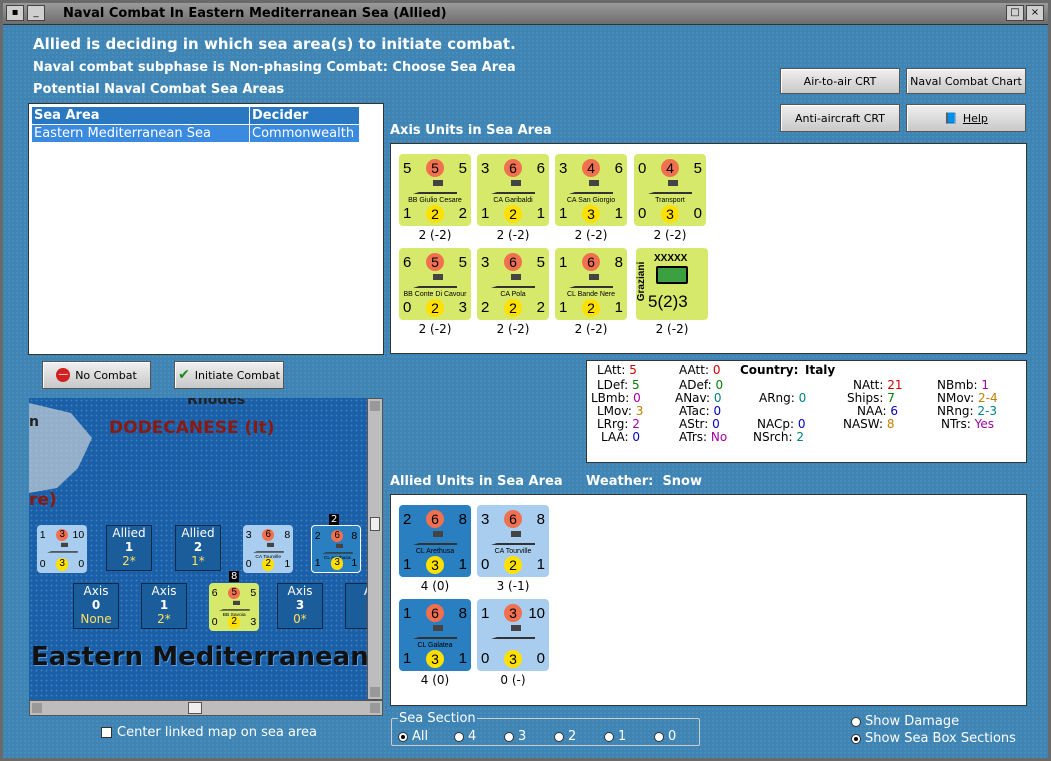 This screenshot has height=761, width=1051. Describe the element at coordinates (966, 81) in the screenshot. I see `naval-combat-chart-button: Naval Combat Chart` at that location.